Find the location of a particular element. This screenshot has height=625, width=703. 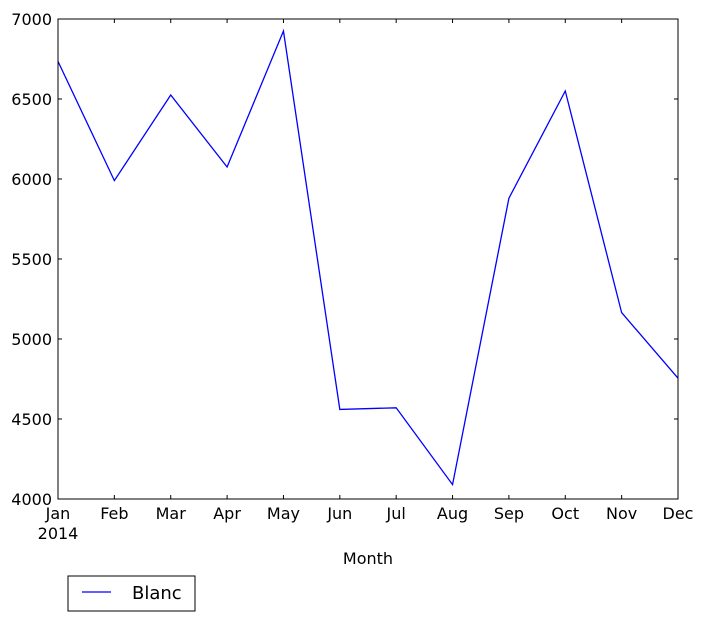

legend: Blanc is located at coordinates (131, 593).